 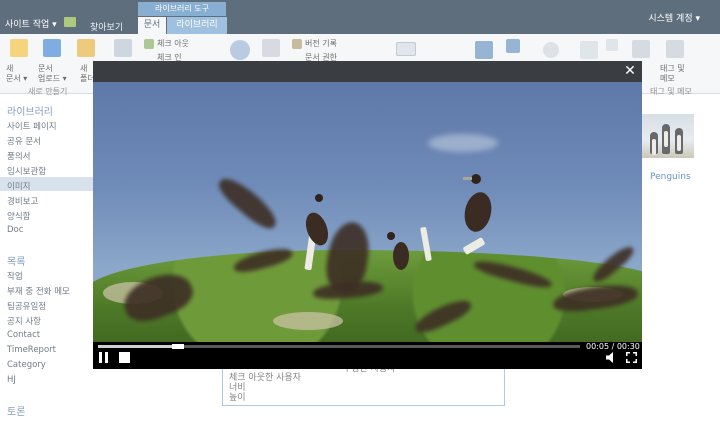 What do you see at coordinates (308, 321) in the screenshot?
I see `sand-patch` at bounding box center [308, 321].